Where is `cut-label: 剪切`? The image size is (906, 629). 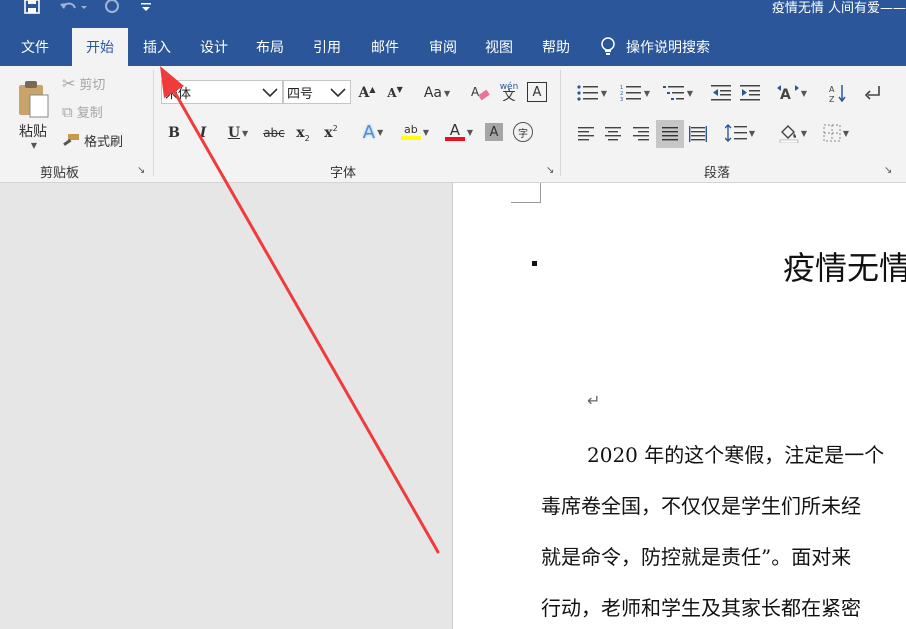
cut-label: 剪切 is located at coordinates (92, 85).